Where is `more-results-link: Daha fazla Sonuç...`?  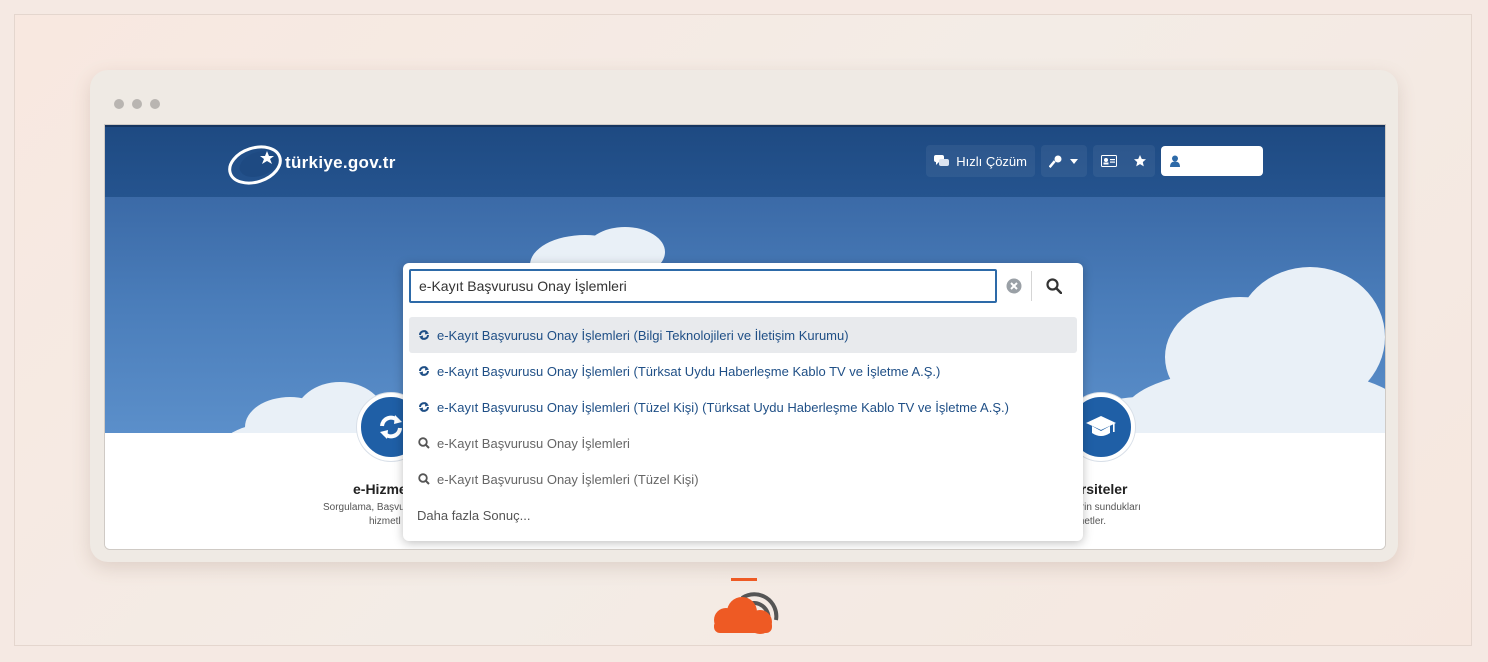 more-results-link: Daha fazla Sonuç... is located at coordinates (743, 515).